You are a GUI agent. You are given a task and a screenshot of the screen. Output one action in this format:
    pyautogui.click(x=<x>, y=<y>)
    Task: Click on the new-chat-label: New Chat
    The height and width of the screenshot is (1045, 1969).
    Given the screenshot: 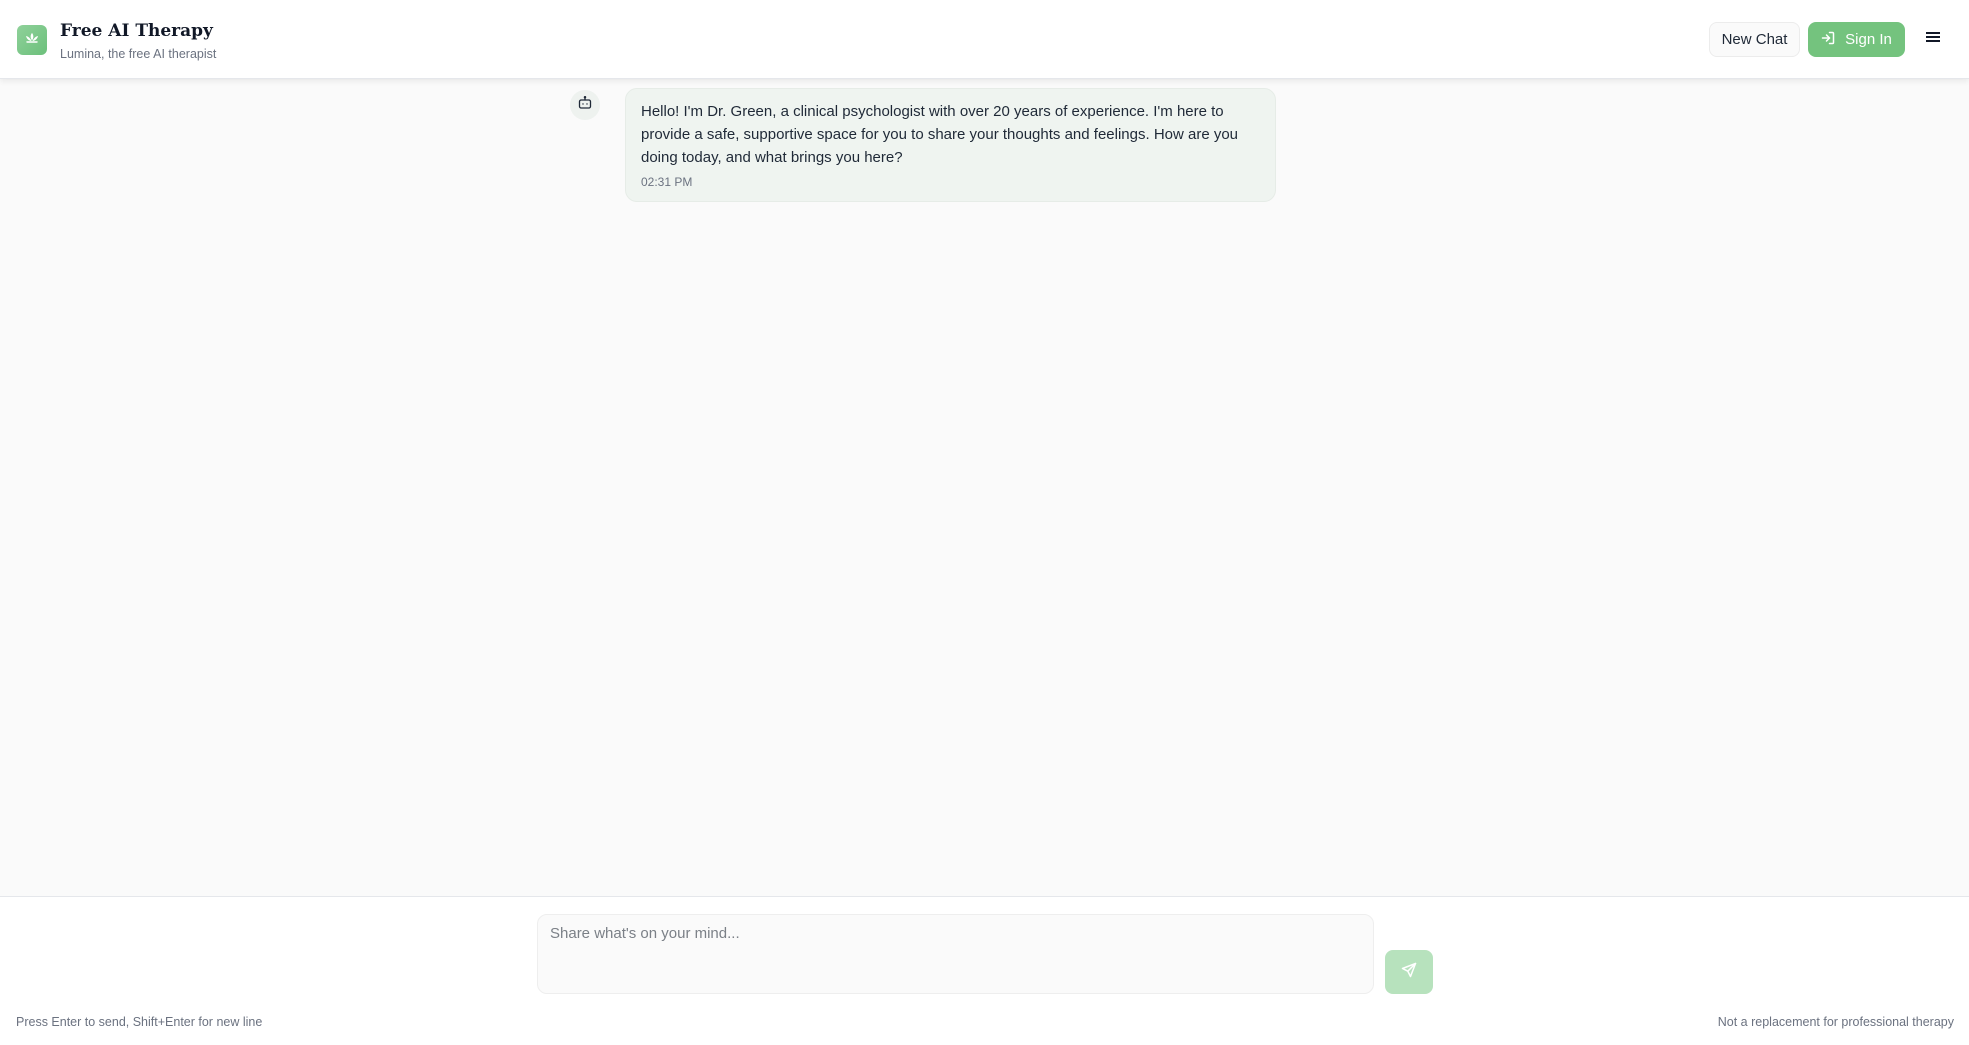 What is the action you would take?
    pyautogui.click(x=1754, y=39)
    